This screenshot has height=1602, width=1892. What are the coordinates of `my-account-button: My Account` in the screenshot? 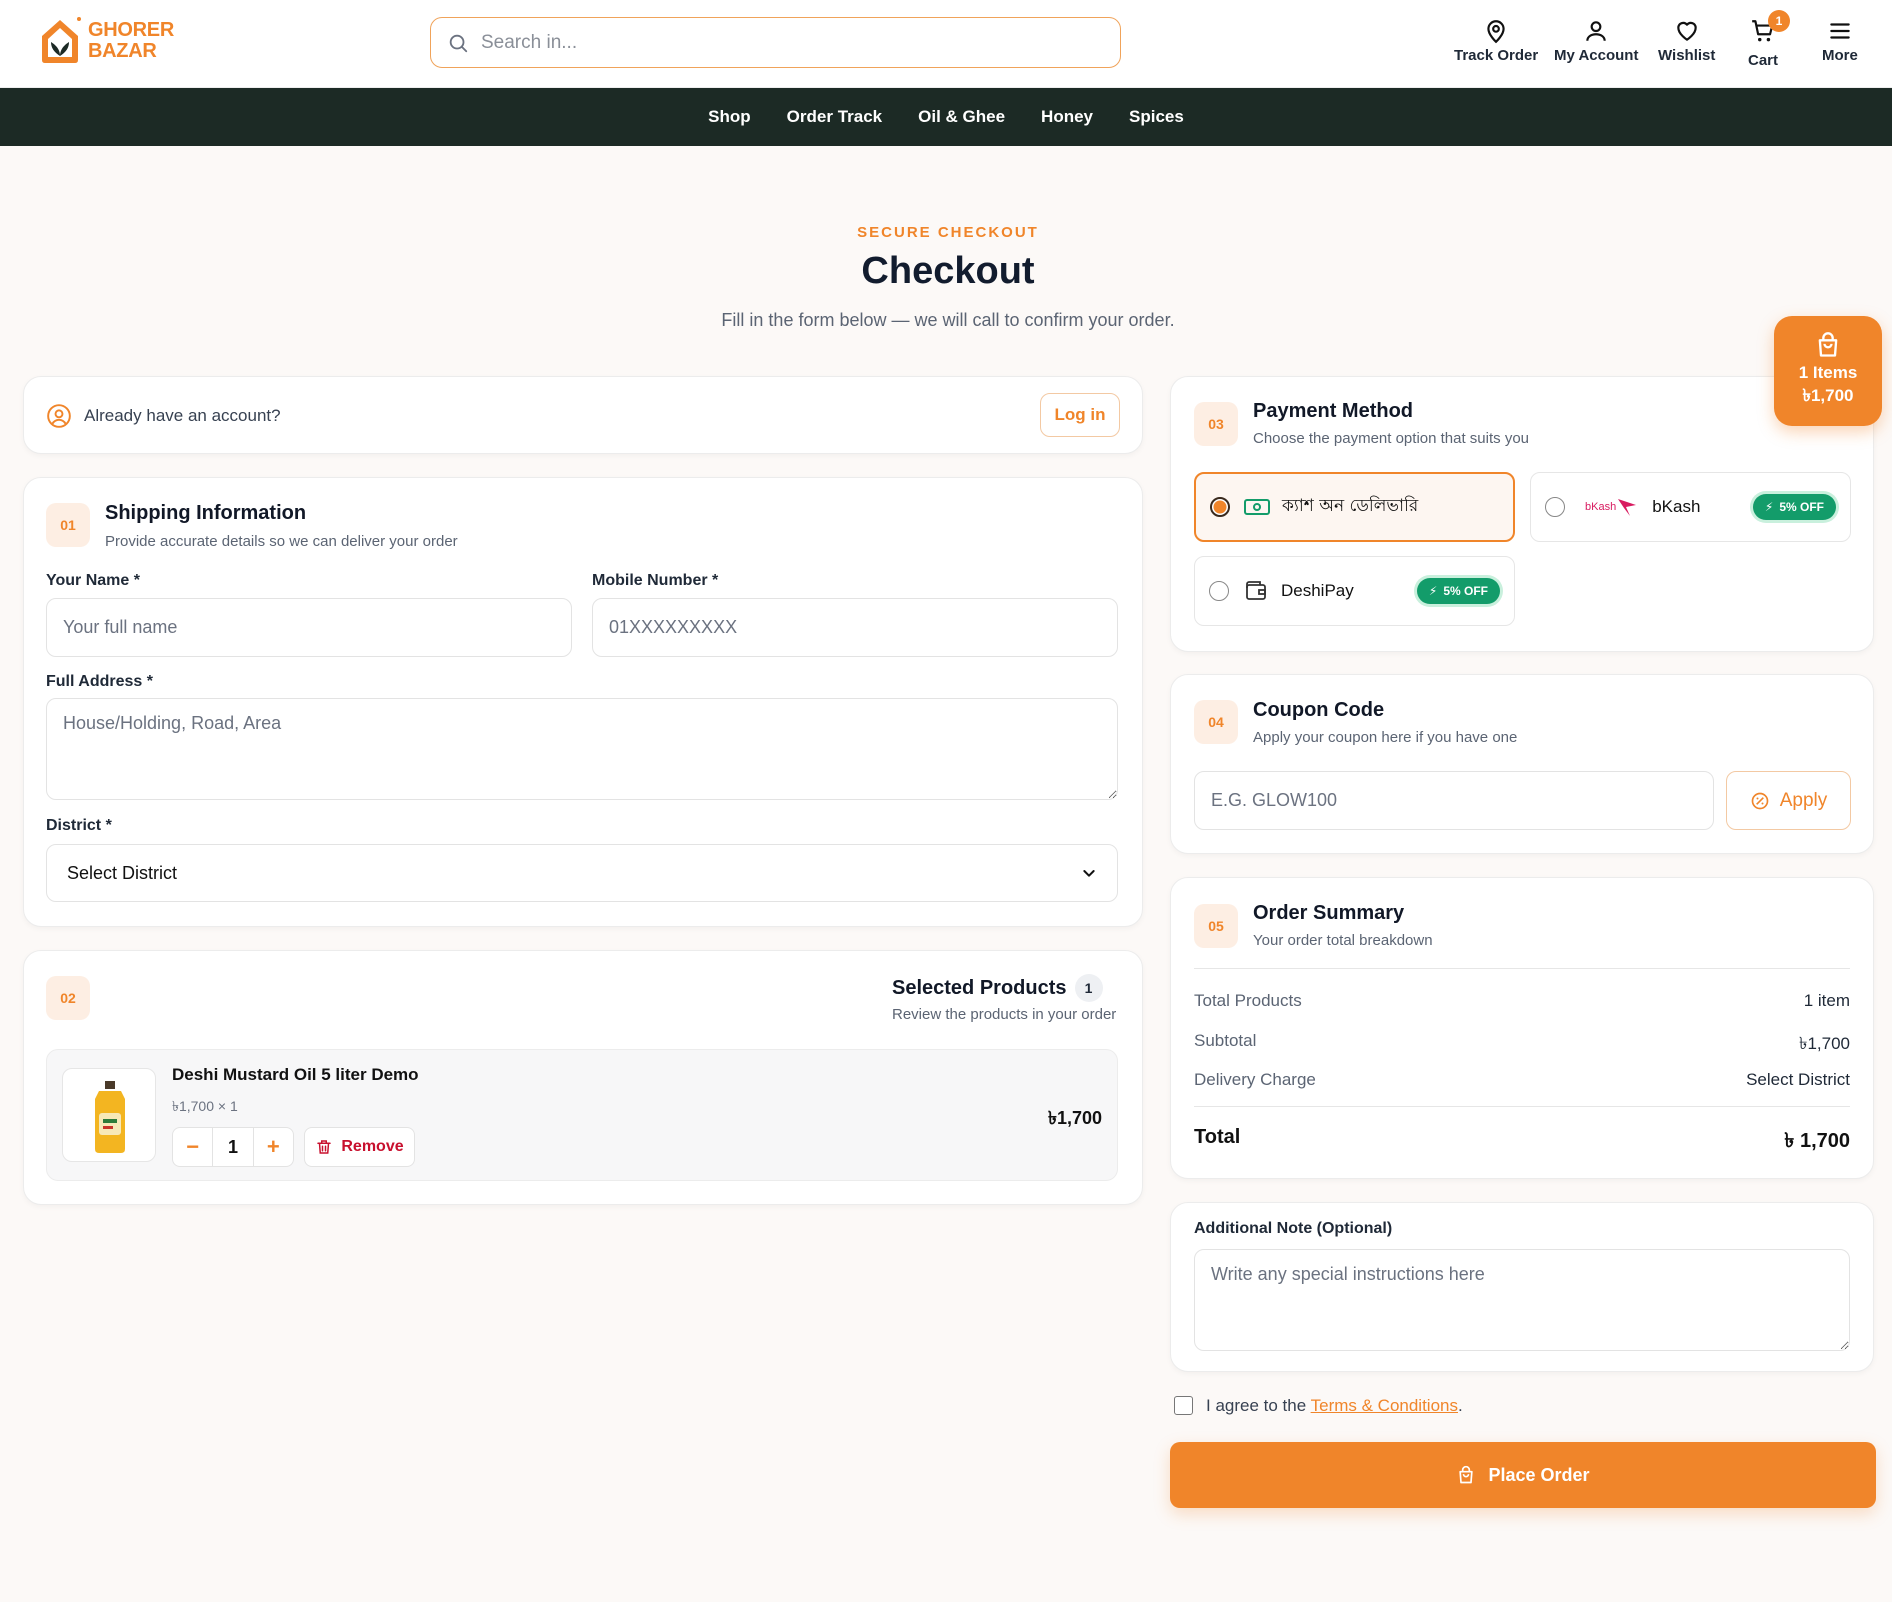 It's located at (1596, 41).